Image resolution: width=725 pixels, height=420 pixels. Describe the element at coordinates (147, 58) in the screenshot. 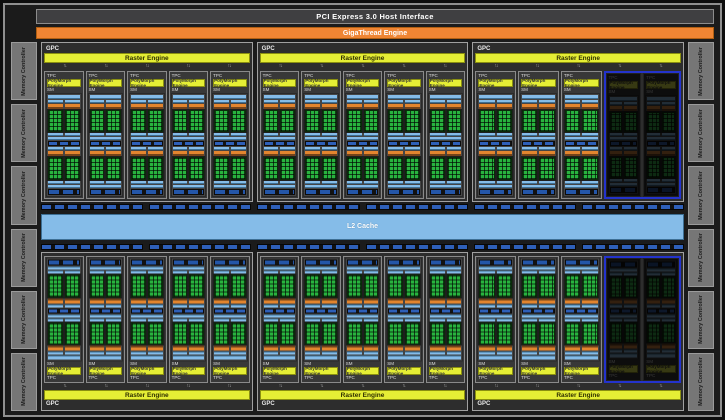

I see `raster-engine-bar: Raster Engine` at that location.